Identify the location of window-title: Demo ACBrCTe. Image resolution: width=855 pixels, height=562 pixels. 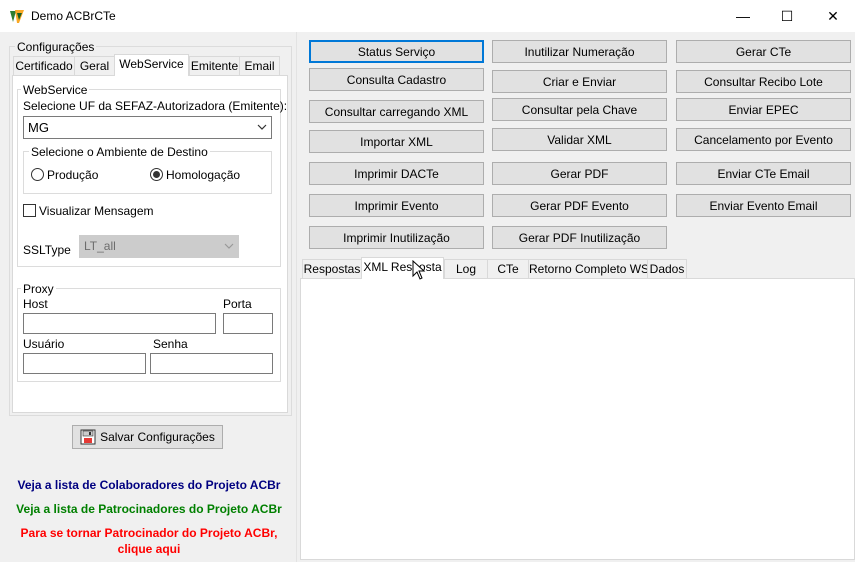
(73, 16).